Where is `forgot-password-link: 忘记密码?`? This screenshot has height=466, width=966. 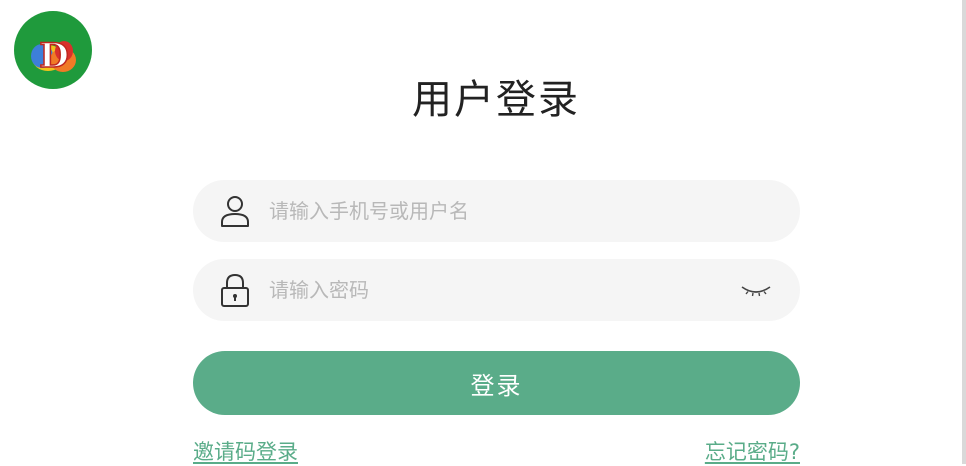
forgot-password-link: 忘记密码? is located at coordinates (752, 452).